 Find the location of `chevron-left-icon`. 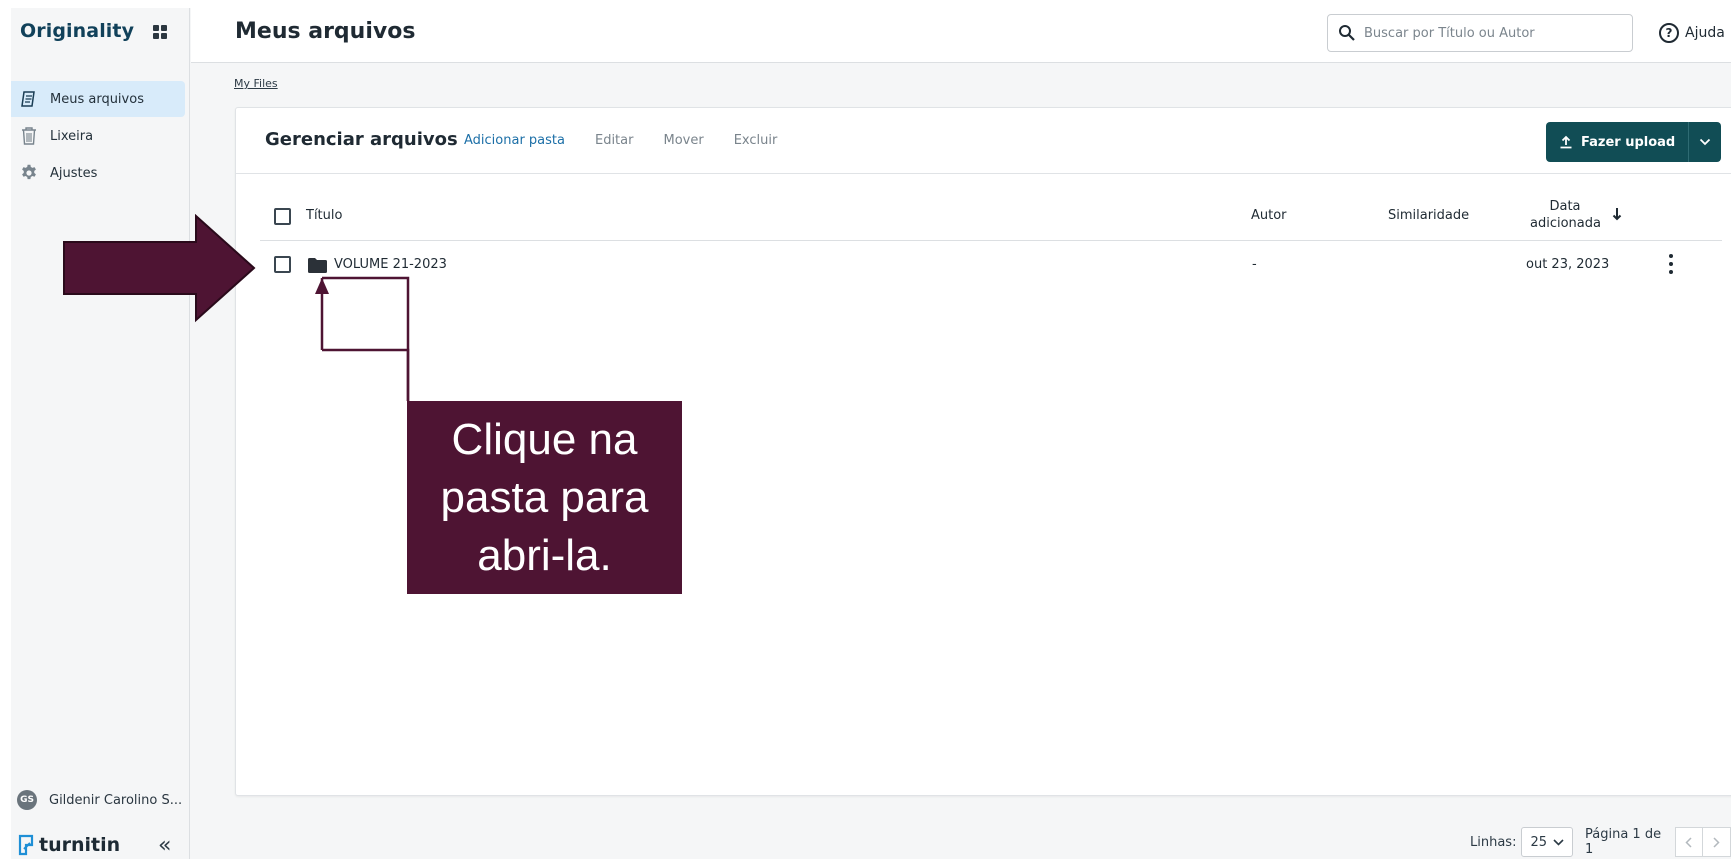

chevron-left-icon is located at coordinates (1688, 842).